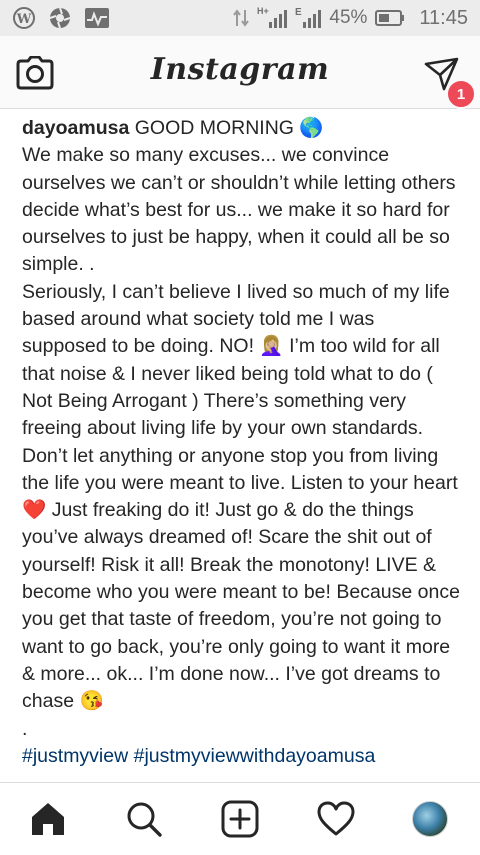 The width and height of the screenshot is (480, 855). What do you see at coordinates (308, 18) in the screenshot?
I see `signal-e-icon: E` at bounding box center [308, 18].